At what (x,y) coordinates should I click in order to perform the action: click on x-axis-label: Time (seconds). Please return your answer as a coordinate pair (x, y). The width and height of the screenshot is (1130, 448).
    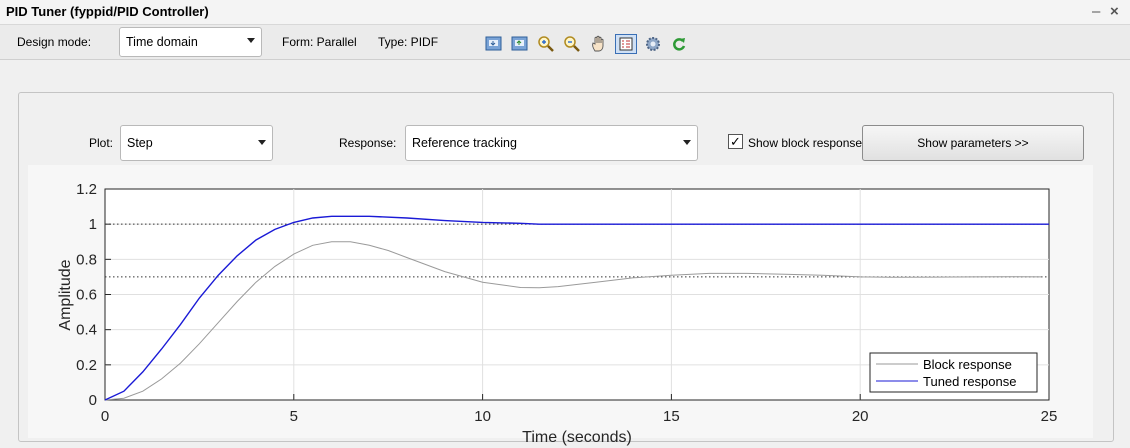
    Looking at the image, I should click on (577, 437).